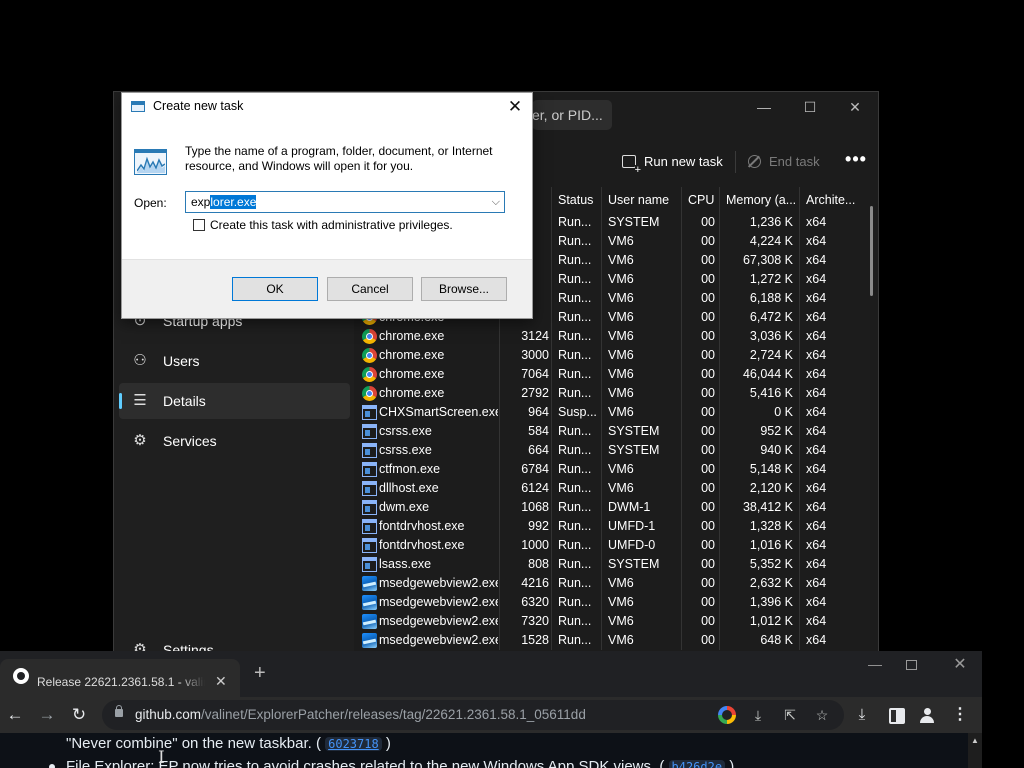  Describe the element at coordinates (896, 715) in the screenshot. I see `side-panel-icon` at that location.